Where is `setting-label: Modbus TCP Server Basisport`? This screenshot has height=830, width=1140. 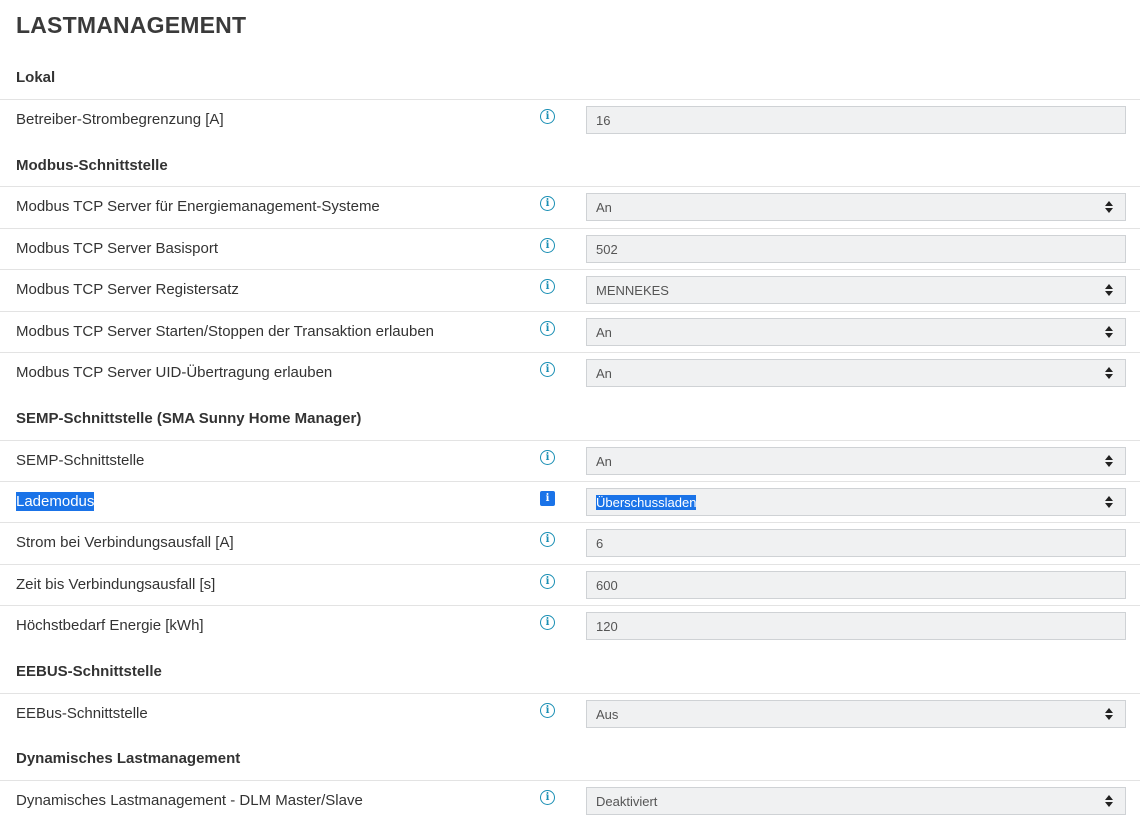
setting-label: Modbus TCP Server Basisport is located at coordinates (117, 248).